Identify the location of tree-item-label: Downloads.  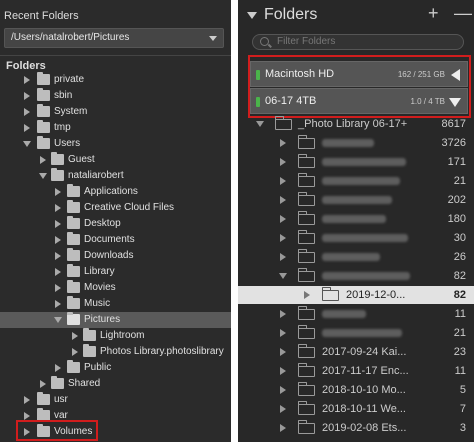
(109, 255).